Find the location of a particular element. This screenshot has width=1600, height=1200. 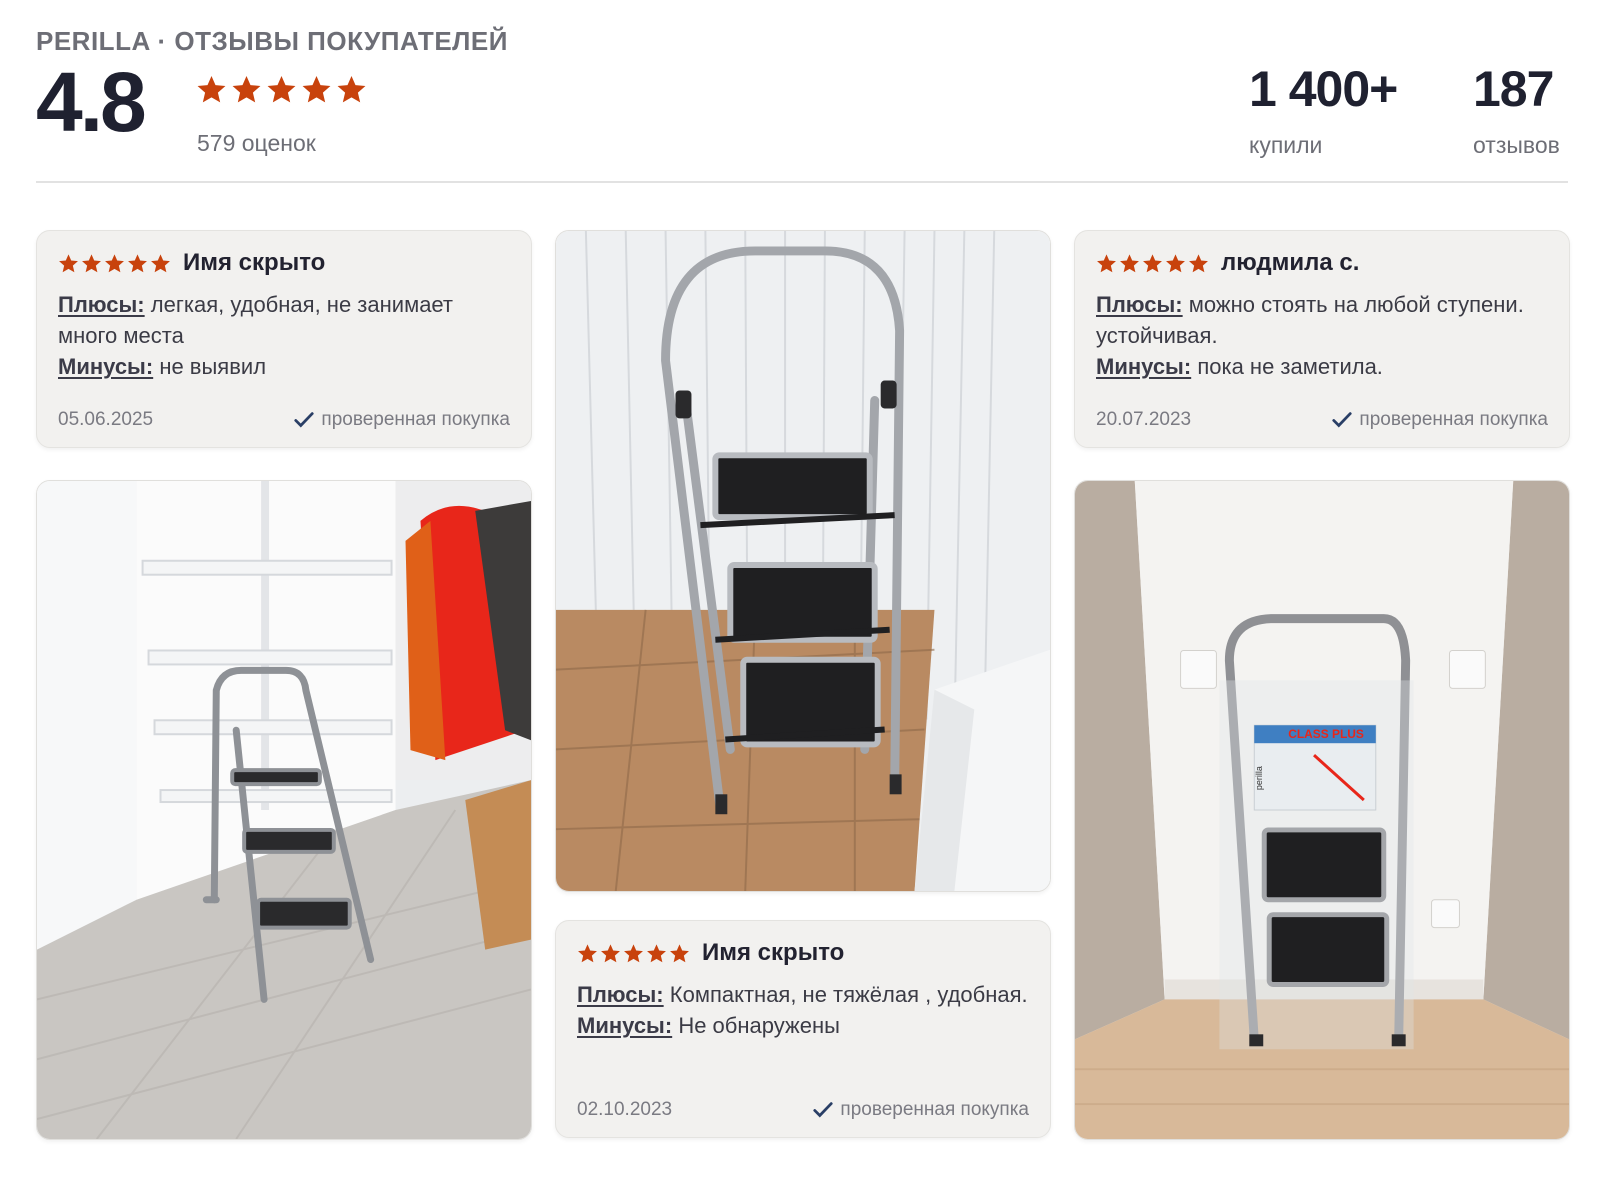

cons-text: Не обнаружены is located at coordinates (759, 1025).